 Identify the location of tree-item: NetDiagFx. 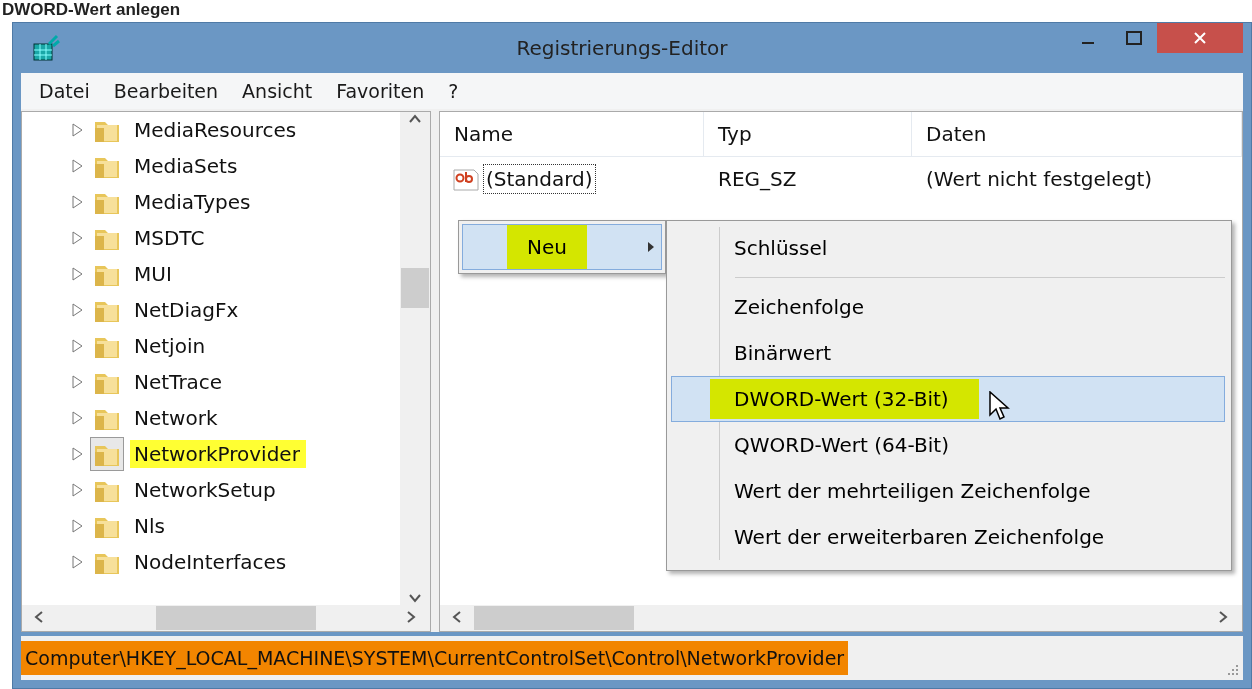
(187, 310).